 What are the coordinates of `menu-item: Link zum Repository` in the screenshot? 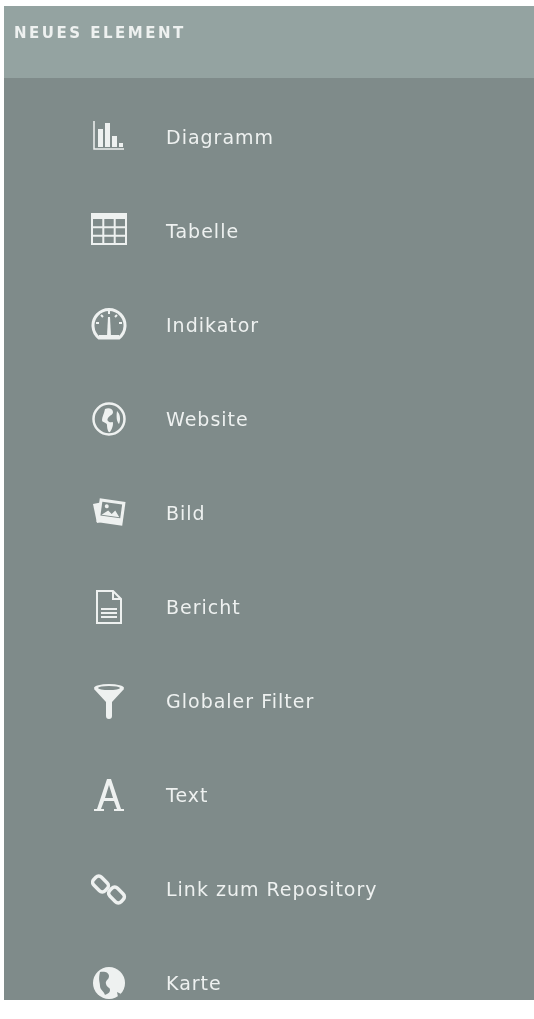 It's located at (269, 889).